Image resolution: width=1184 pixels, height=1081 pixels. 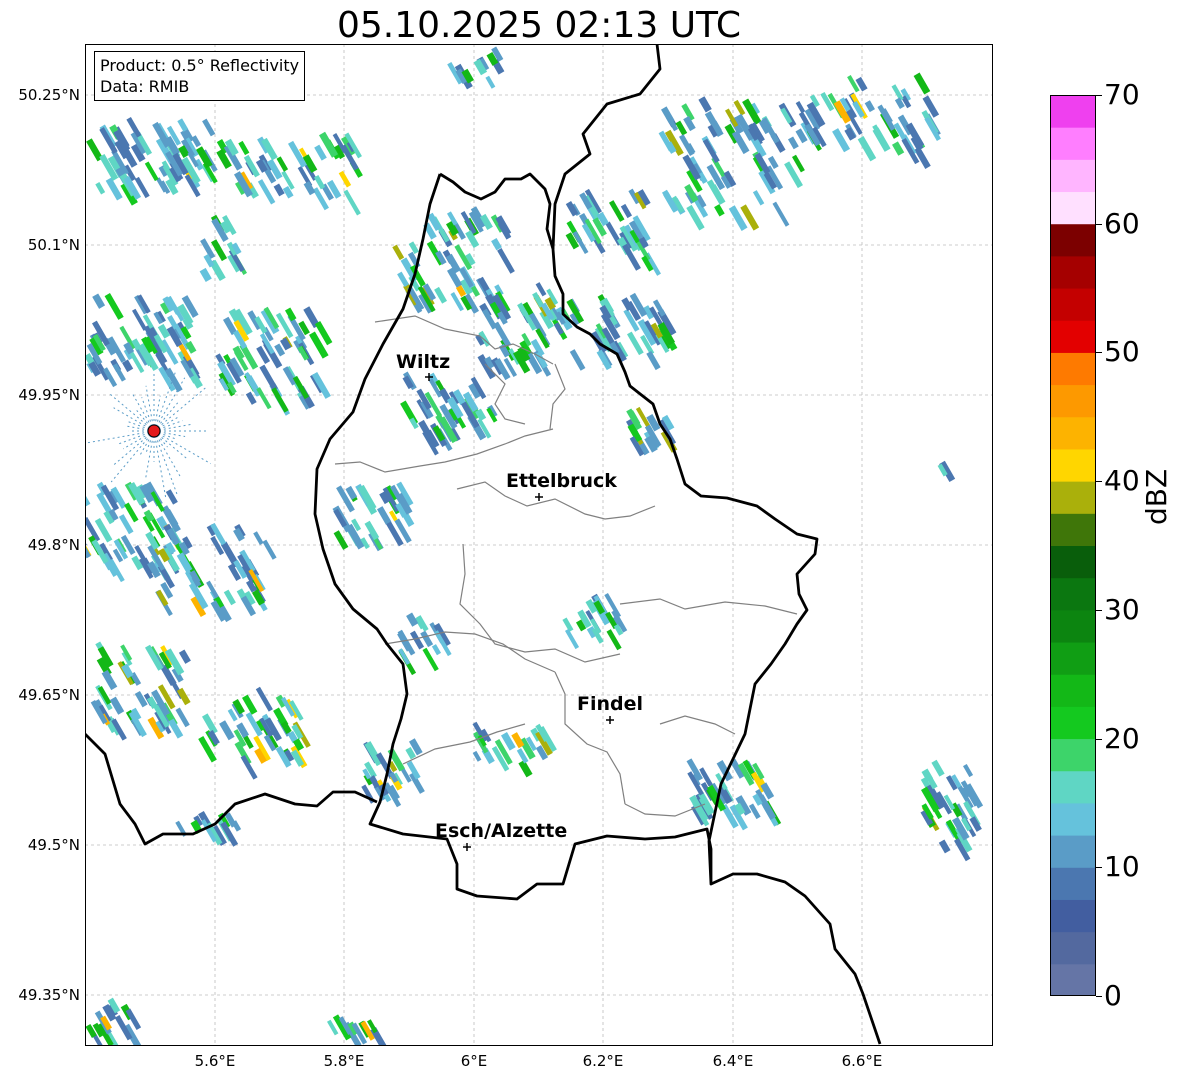 I want to click on radar-site-marker, so click(x=154, y=431).